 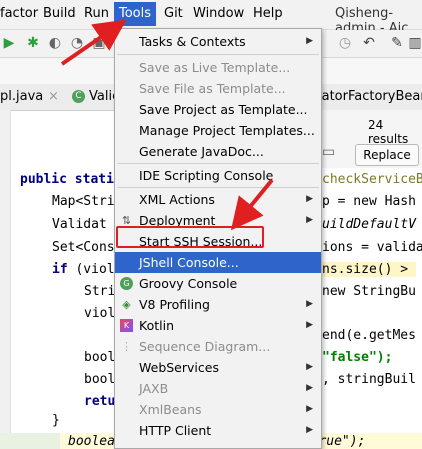 What do you see at coordinates (252, 204) in the screenshot?
I see `arrow-to-ssh-icon` at bounding box center [252, 204].